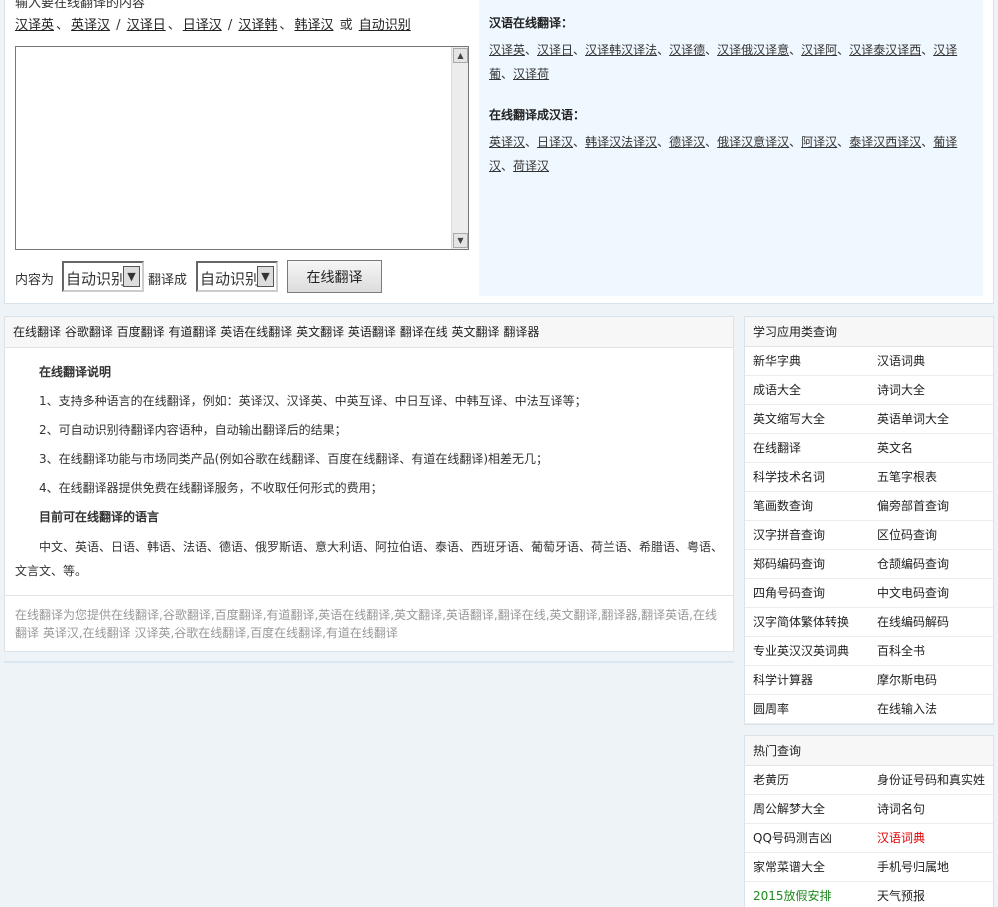  Describe the element at coordinates (777, 448) in the screenshot. I see `sidebar-link: 在线翻译` at that location.